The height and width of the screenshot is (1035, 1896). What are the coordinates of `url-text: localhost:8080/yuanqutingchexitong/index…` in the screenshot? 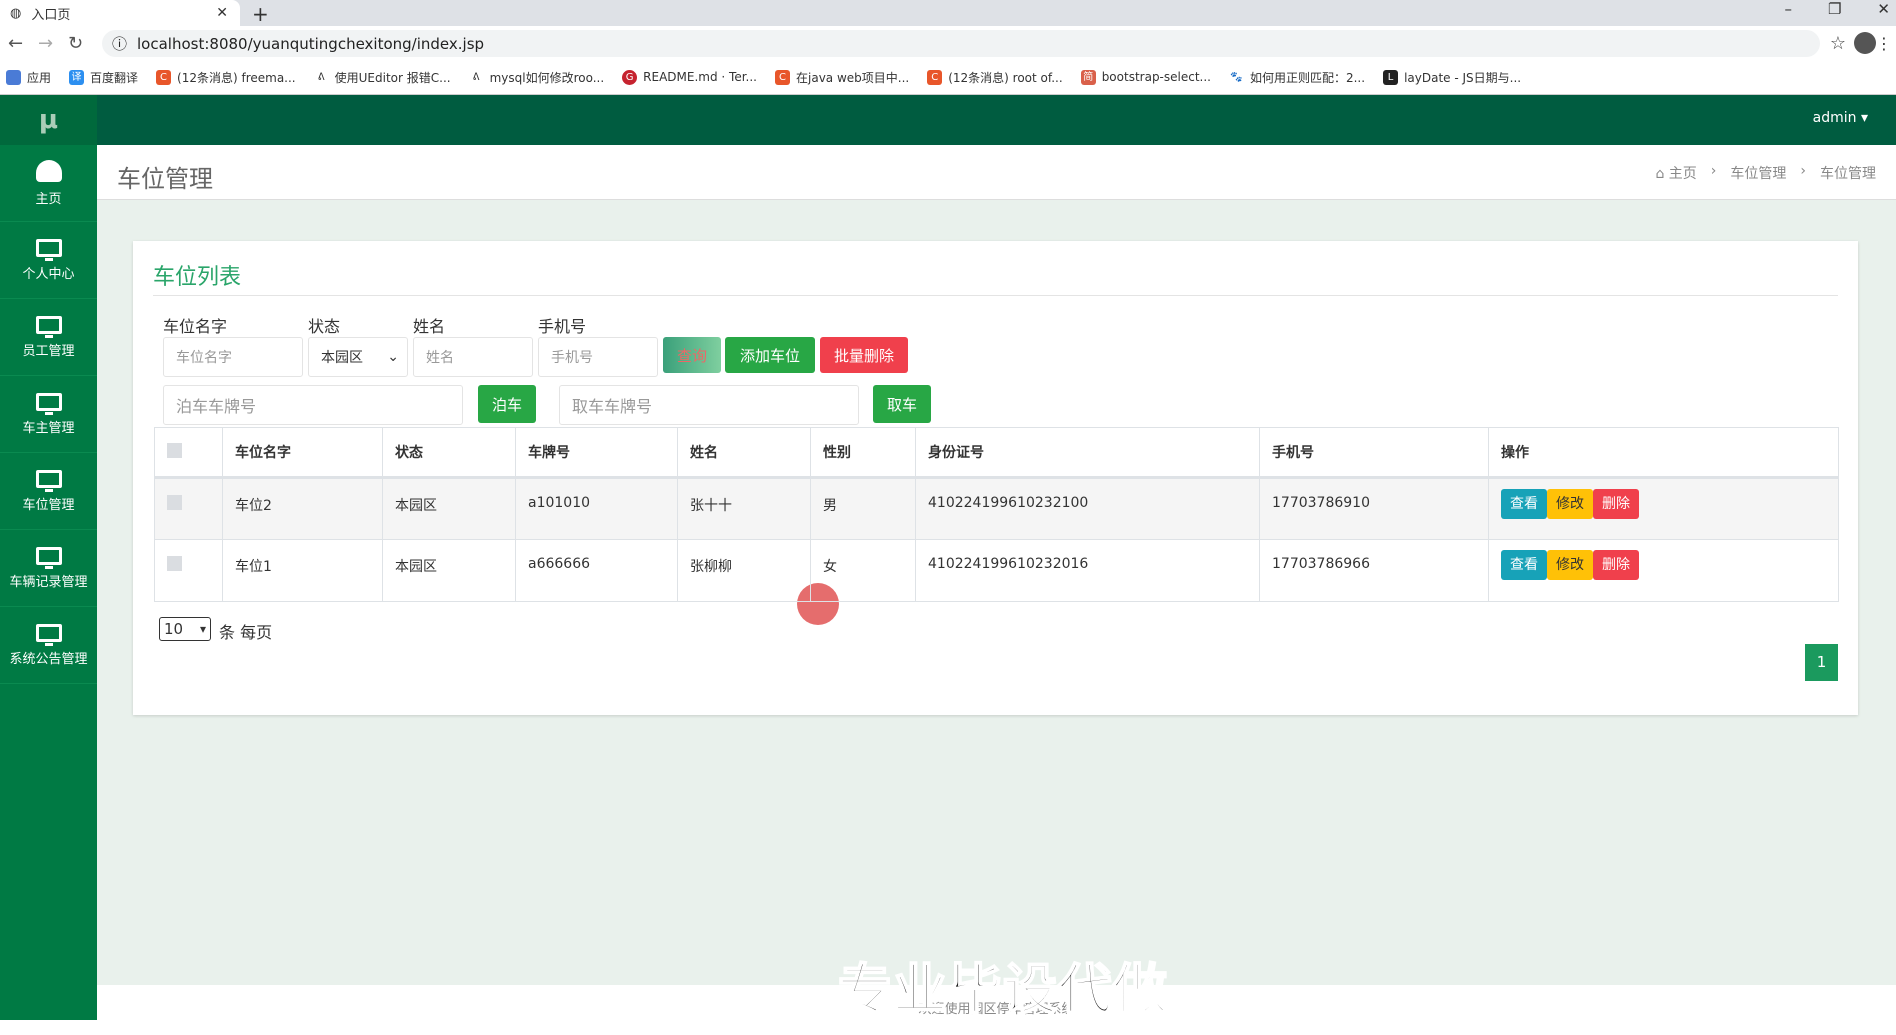 It's located at (311, 43).